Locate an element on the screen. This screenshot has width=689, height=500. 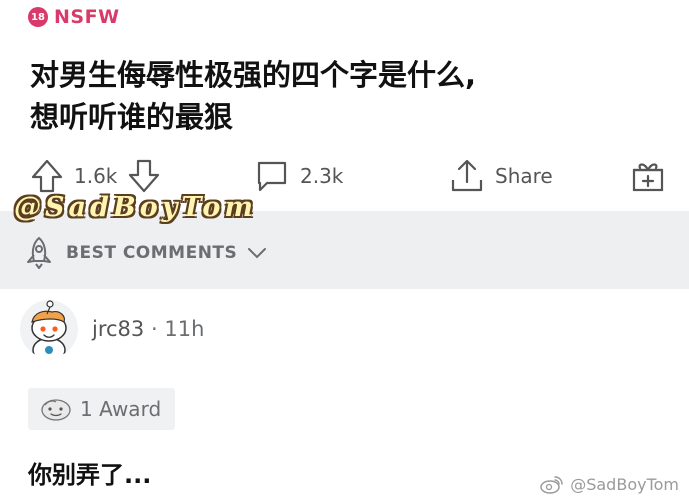
comment-header: jrc83 · 11h is located at coordinates (112, 329).